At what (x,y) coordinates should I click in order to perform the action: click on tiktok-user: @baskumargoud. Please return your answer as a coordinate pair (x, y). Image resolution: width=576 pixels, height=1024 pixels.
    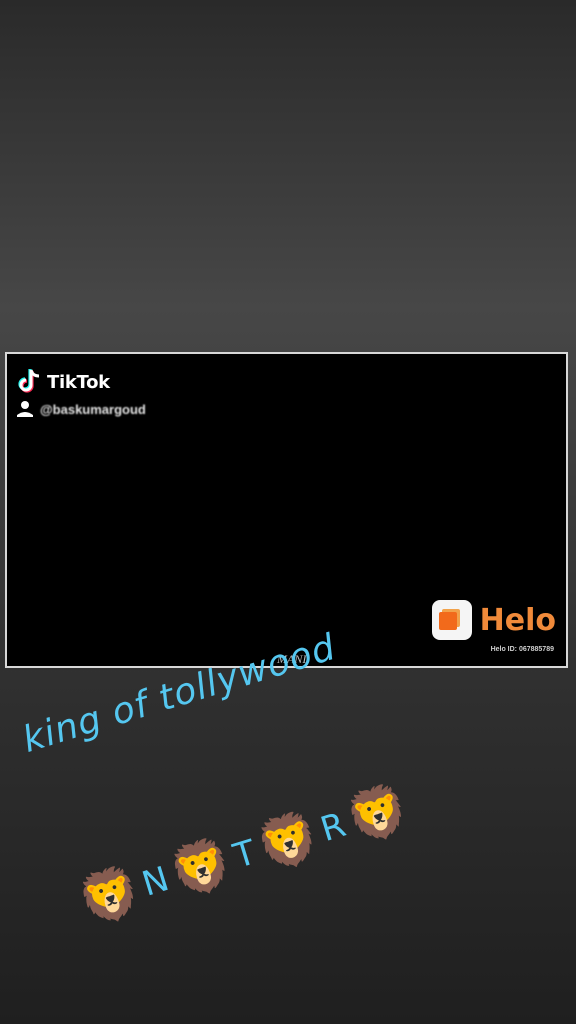
    Looking at the image, I should click on (80, 409).